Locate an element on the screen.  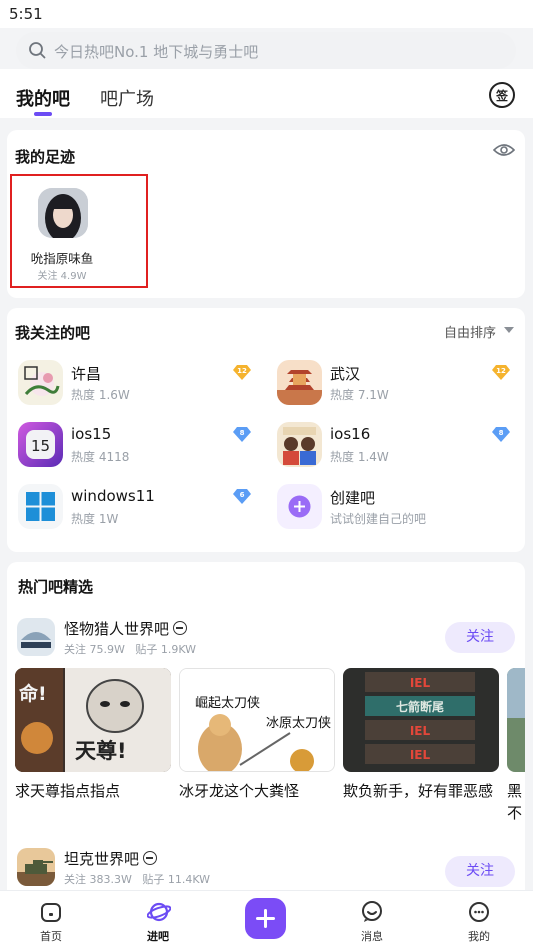
ios15-icon: 15 is located at coordinates (40, 444).